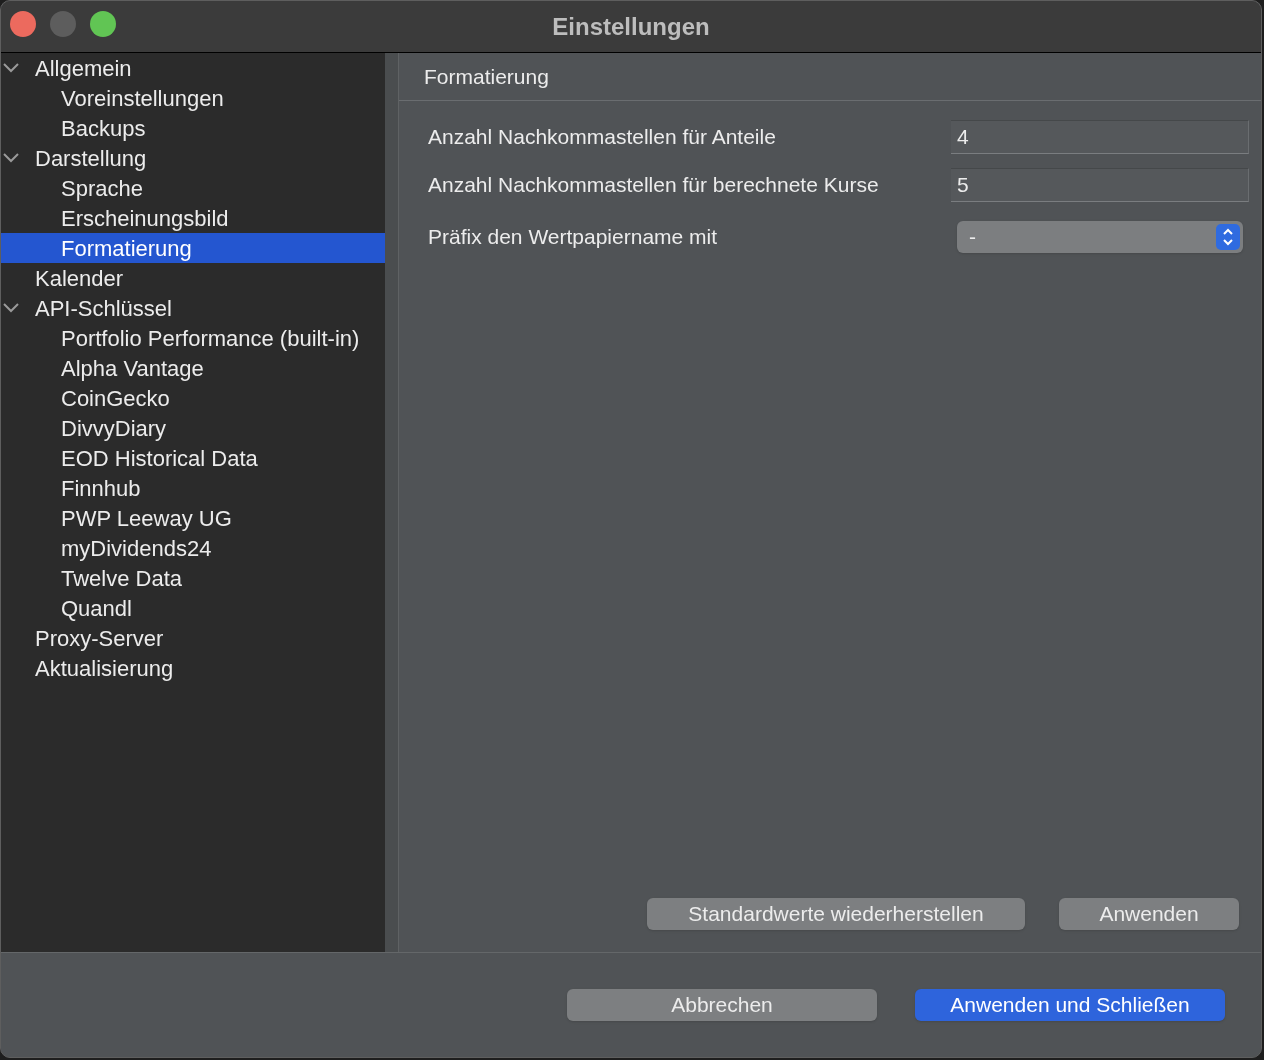  I want to click on field-label: Präfix den Wertpapiername mit, so click(573, 237).